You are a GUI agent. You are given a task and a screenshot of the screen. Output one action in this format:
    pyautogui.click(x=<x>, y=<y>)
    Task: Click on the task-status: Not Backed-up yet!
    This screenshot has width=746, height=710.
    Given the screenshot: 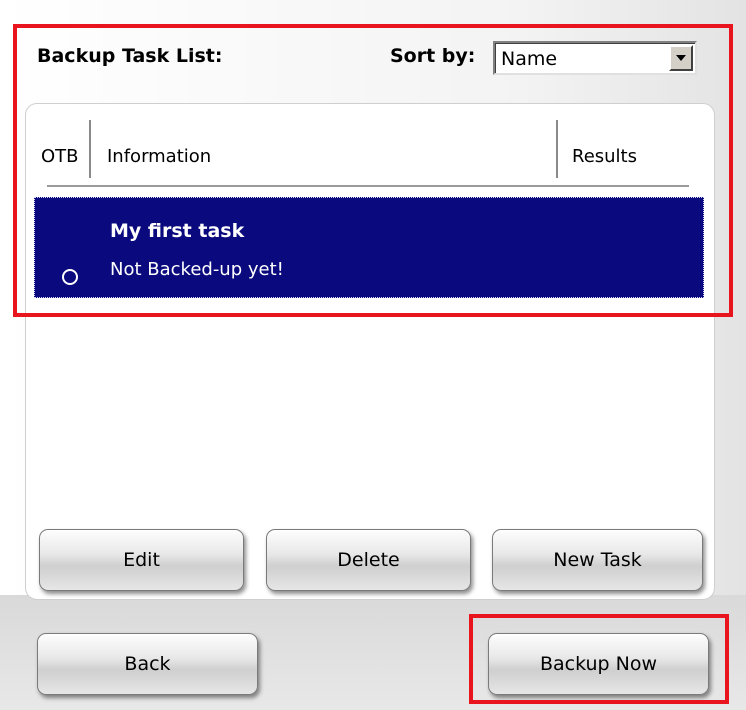 What is the action you would take?
    pyautogui.click(x=197, y=269)
    